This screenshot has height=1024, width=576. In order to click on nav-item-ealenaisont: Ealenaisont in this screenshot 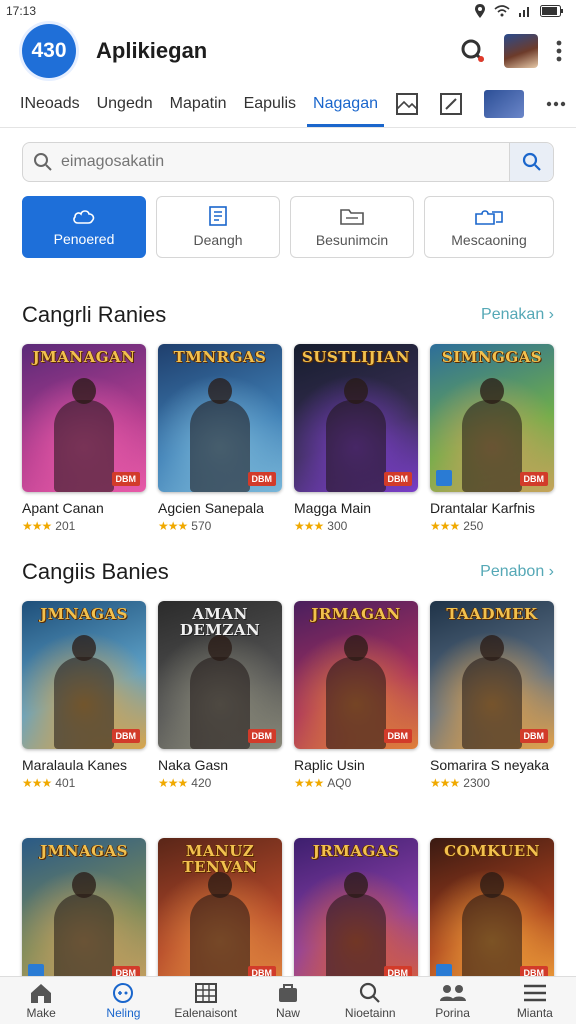, I will do `click(206, 1001)`.